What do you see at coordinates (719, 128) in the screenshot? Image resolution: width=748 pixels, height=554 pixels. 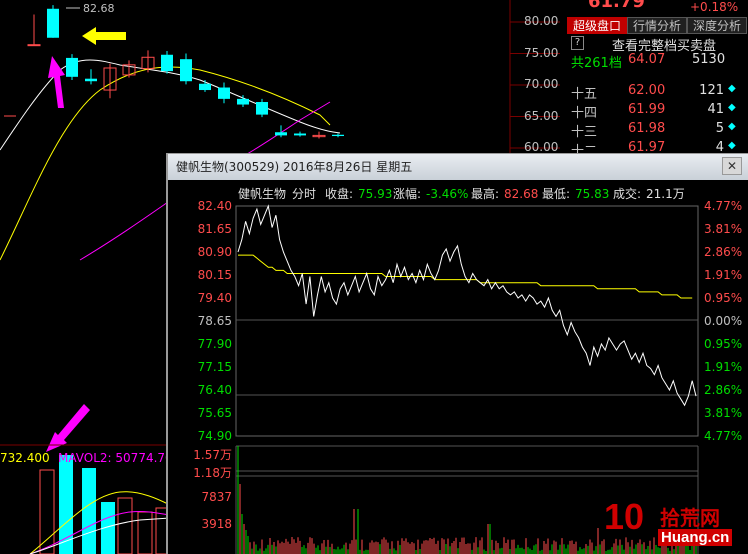 I see `level-qty: 5` at bounding box center [719, 128].